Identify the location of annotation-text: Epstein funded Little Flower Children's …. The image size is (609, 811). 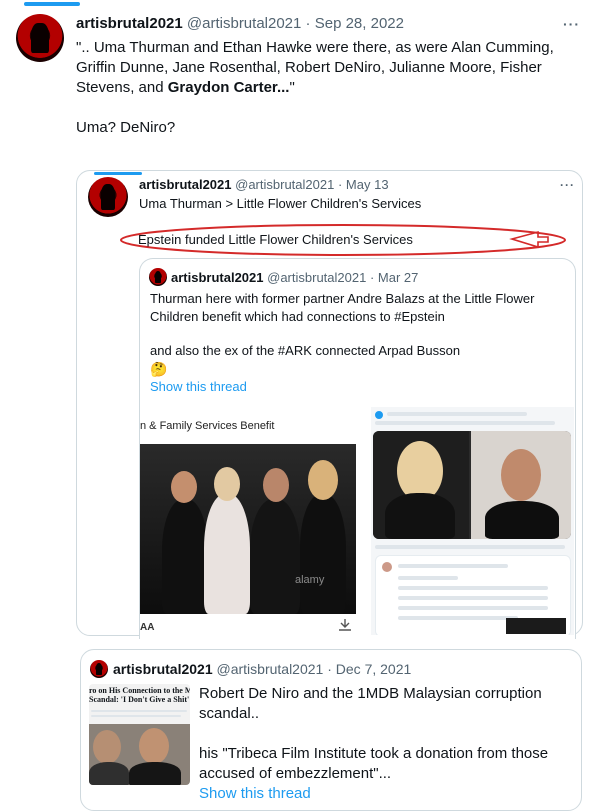
(275, 239).